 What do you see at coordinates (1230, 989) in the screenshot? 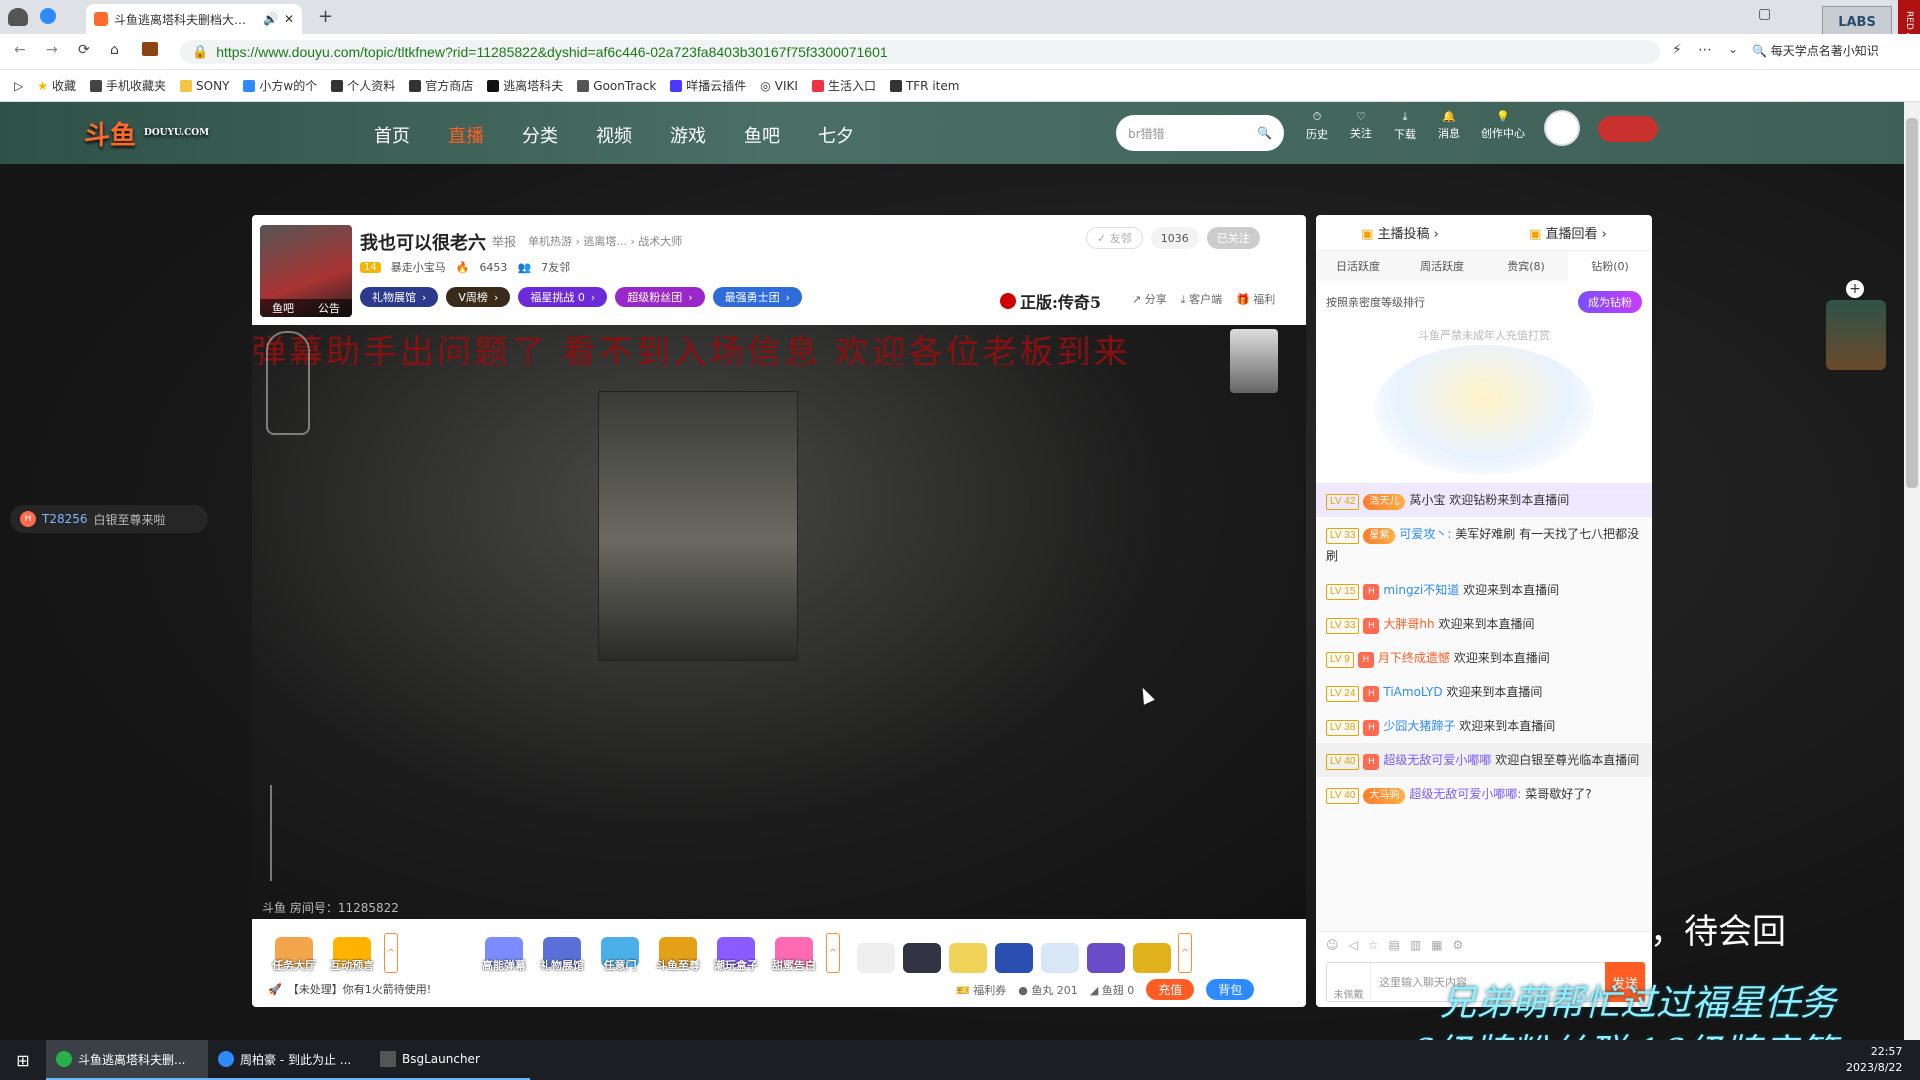
I see `backpack-button: 背包` at bounding box center [1230, 989].